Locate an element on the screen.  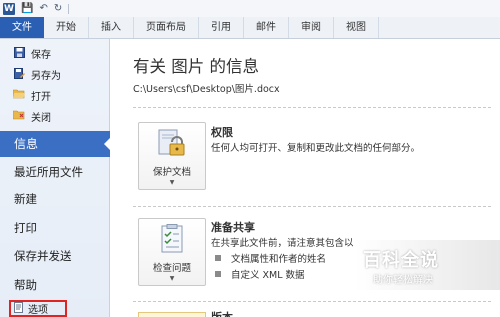
manage-versions-button is located at coordinates (172, 314).